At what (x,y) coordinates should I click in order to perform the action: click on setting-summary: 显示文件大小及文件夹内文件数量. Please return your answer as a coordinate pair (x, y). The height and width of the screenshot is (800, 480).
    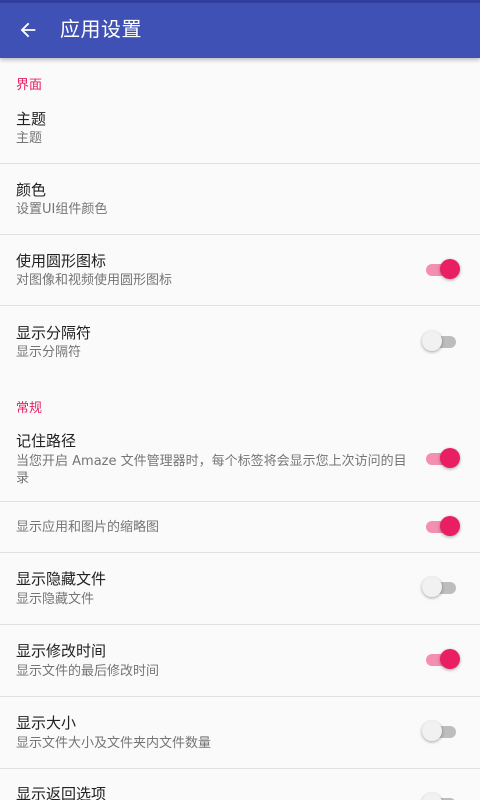
    Looking at the image, I should click on (114, 743).